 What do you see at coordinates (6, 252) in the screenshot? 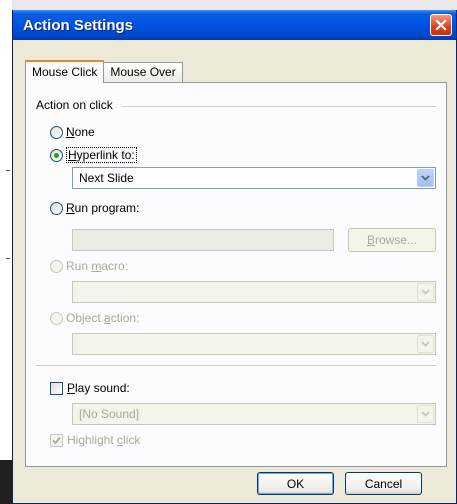
I see `background-slide-edge` at bounding box center [6, 252].